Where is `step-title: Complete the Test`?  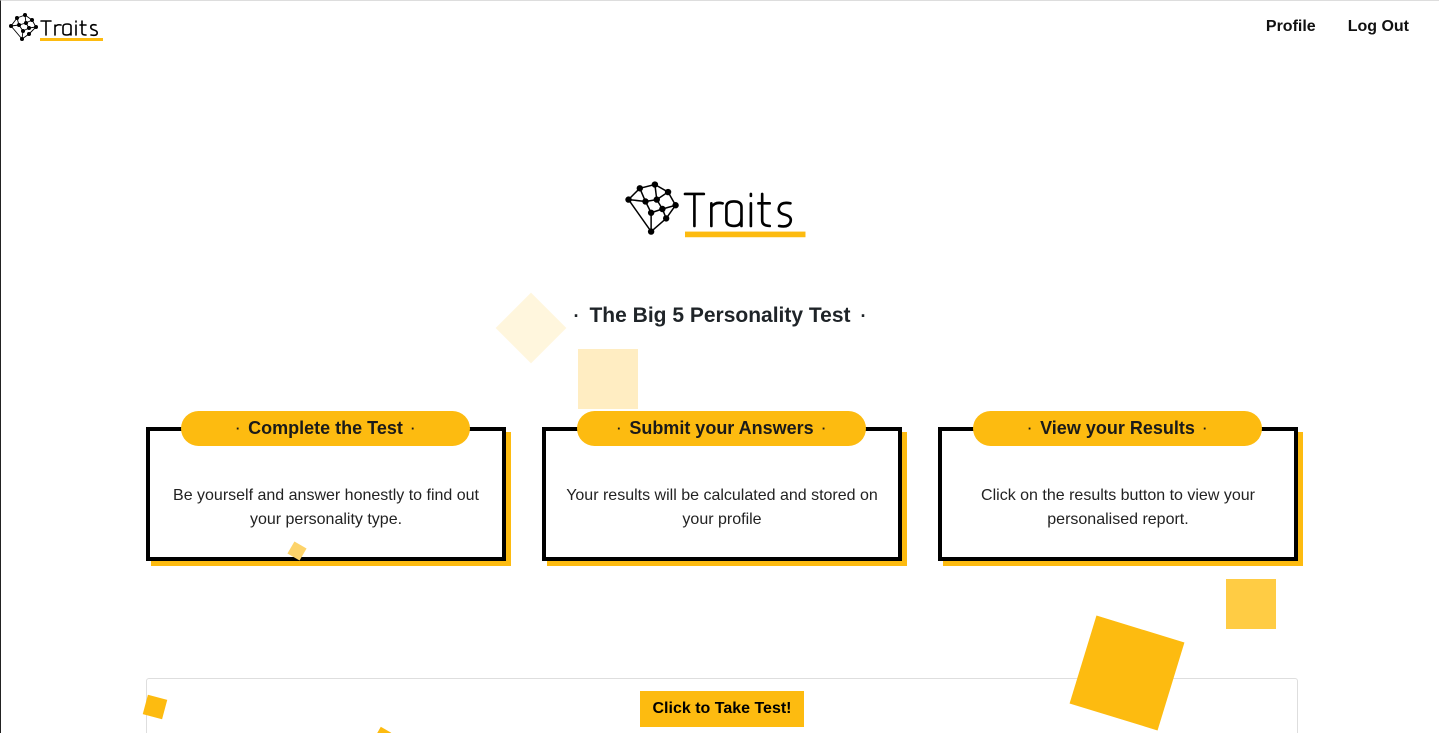
step-title: Complete the Test is located at coordinates (325, 428).